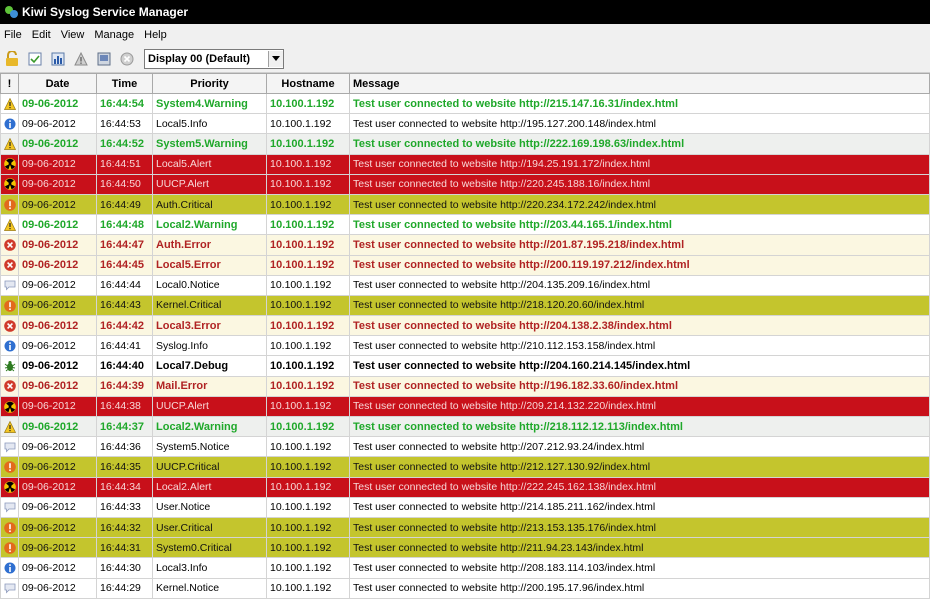  Describe the element at coordinates (124, 326) in the screenshot. I see `cell-time: 16:44:42` at that location.